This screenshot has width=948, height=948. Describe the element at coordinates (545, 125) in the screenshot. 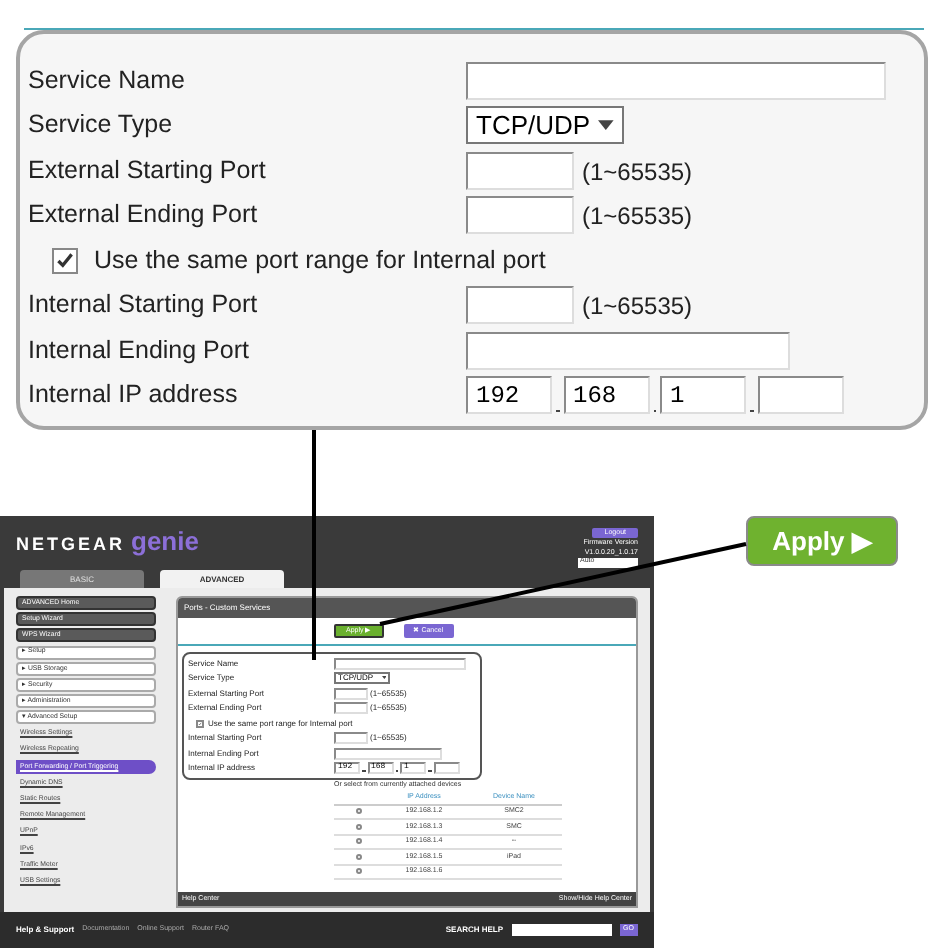

I see `dropdown: TCP/UDP` at that location.